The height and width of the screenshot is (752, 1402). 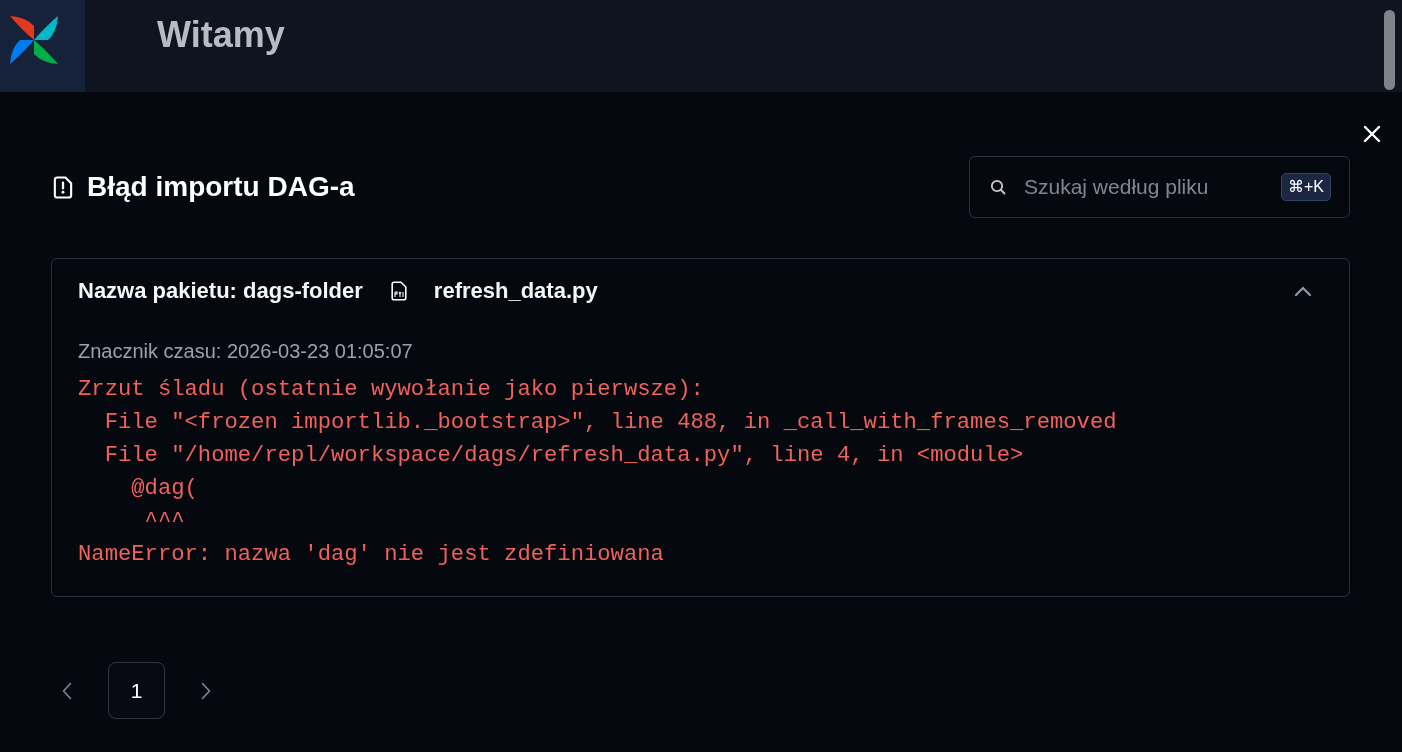 What do you see at coordinates (563, 456) in the screenshot?
I see `traceback-line: File "/home/repl/workspace/dags/refresh_data.py", line 4, in <module>` at bounding box center [563, 456].